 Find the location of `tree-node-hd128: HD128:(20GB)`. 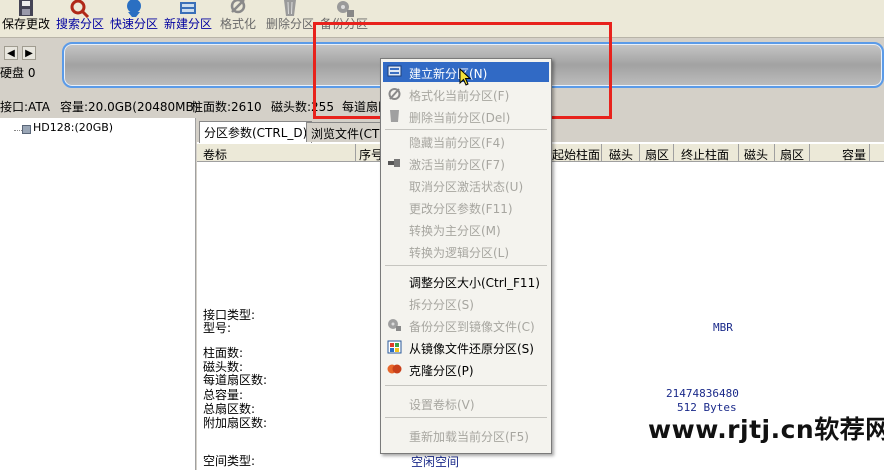

tree-node-hd128: HD128:(20GB) is located at coordinates (73, 127).